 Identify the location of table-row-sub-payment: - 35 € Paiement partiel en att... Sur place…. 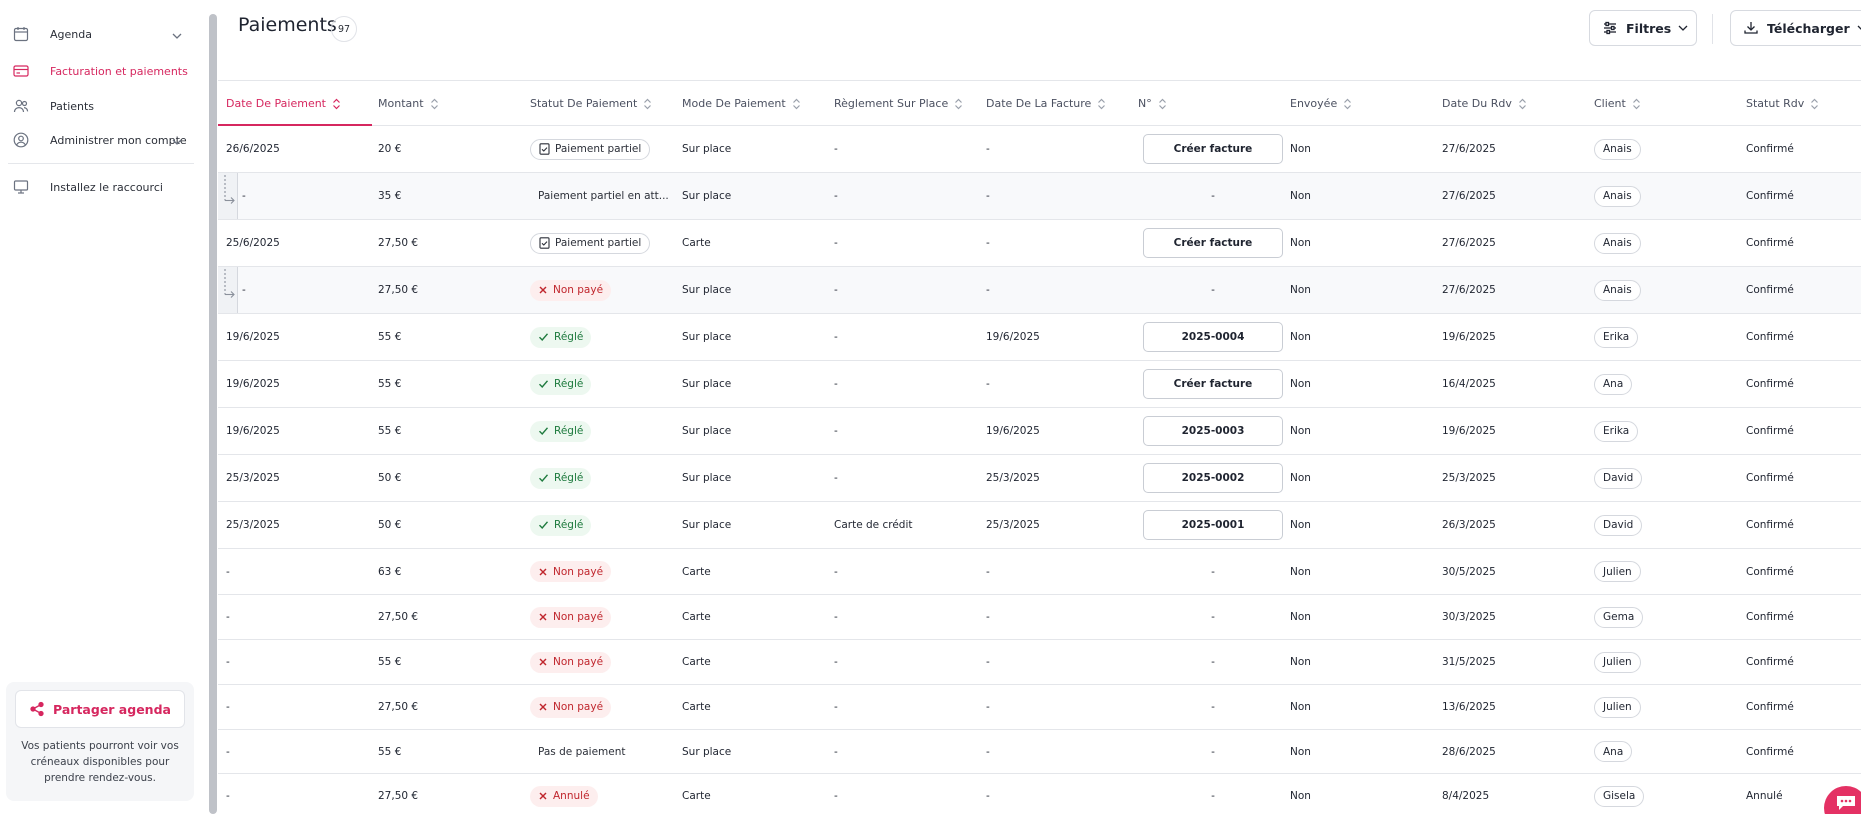
(1039, 196).